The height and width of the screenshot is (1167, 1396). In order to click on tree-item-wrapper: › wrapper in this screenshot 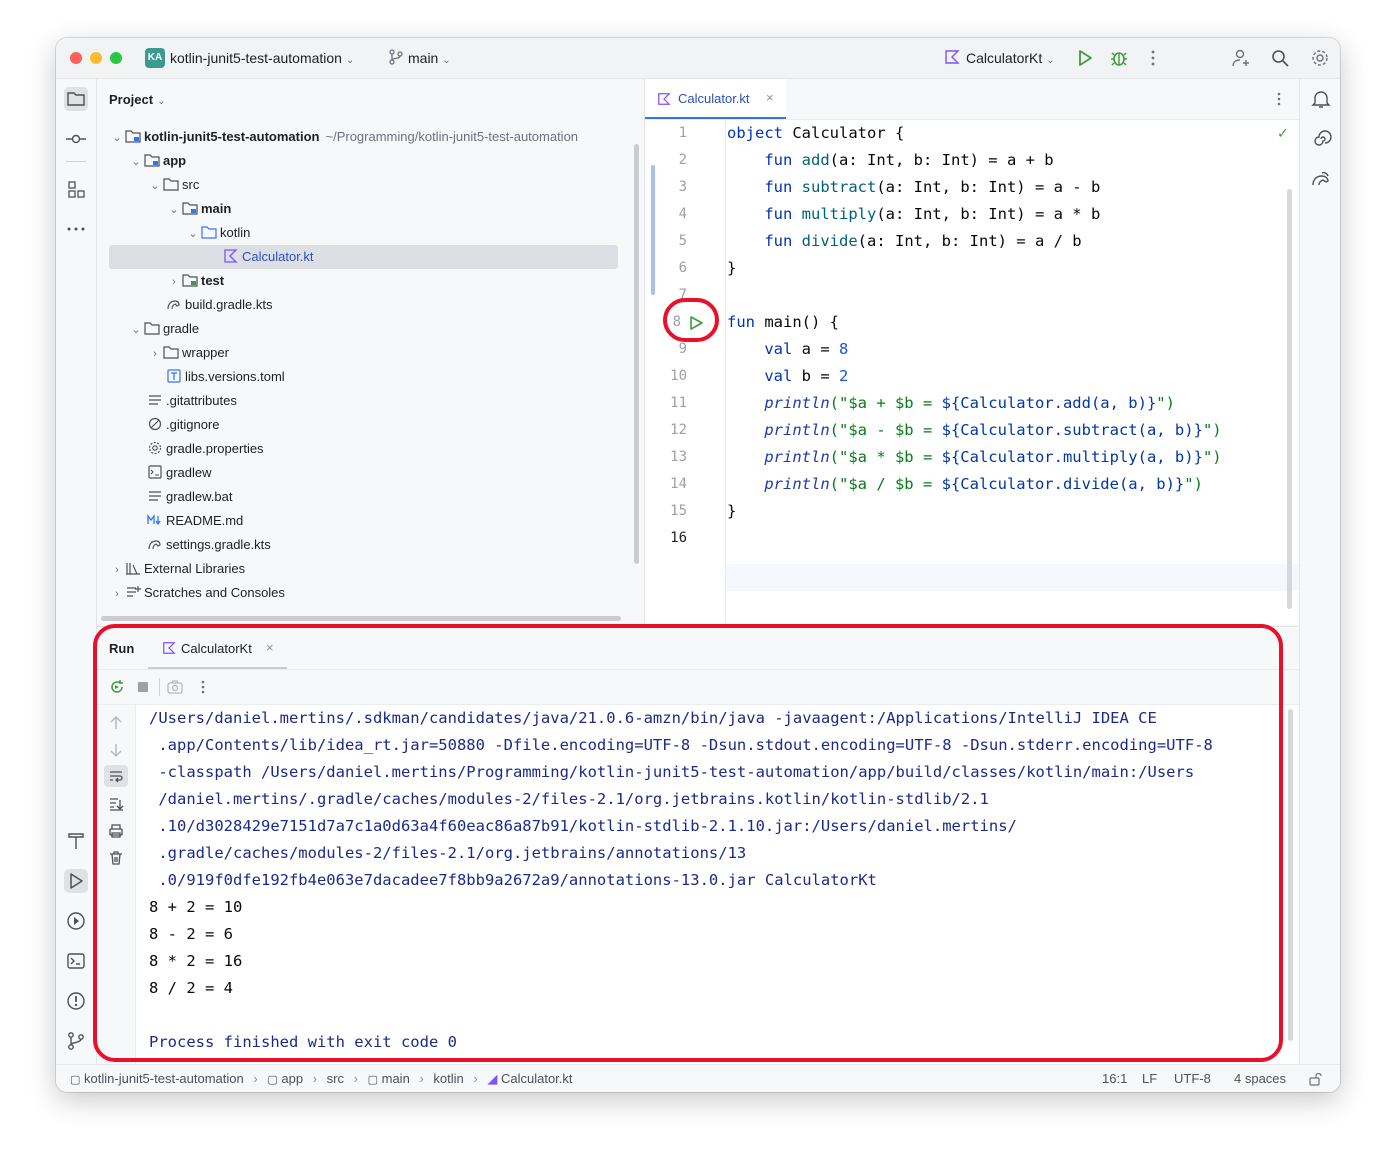, I will do `click(188, 353)`.